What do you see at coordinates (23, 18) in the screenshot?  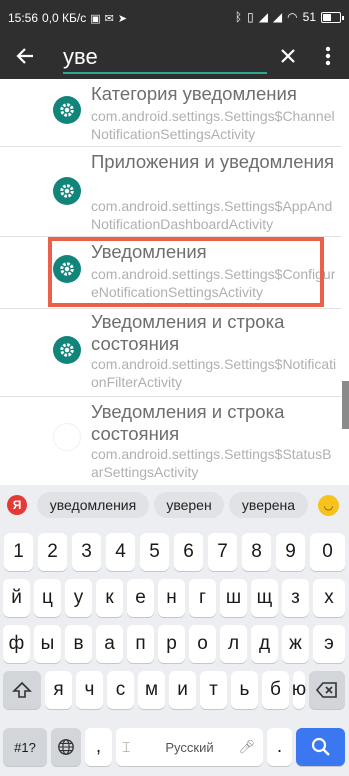 I see `clock: 15:56` at bounding box center [23, 18].